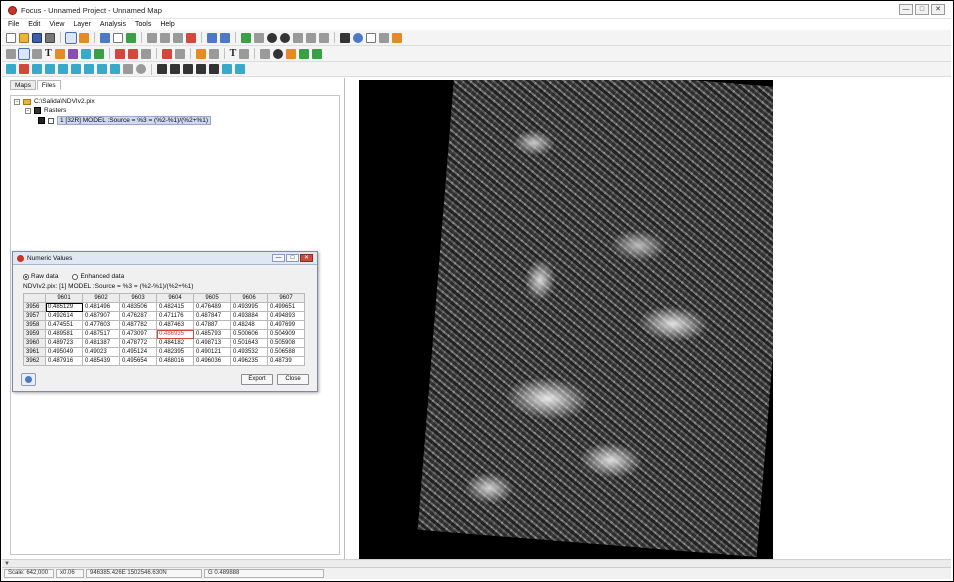 The width and height of the screenshot is (954, 582). Describe the element at coordinates (50, 37) in the screenshot. I see `print-icon` at that location.